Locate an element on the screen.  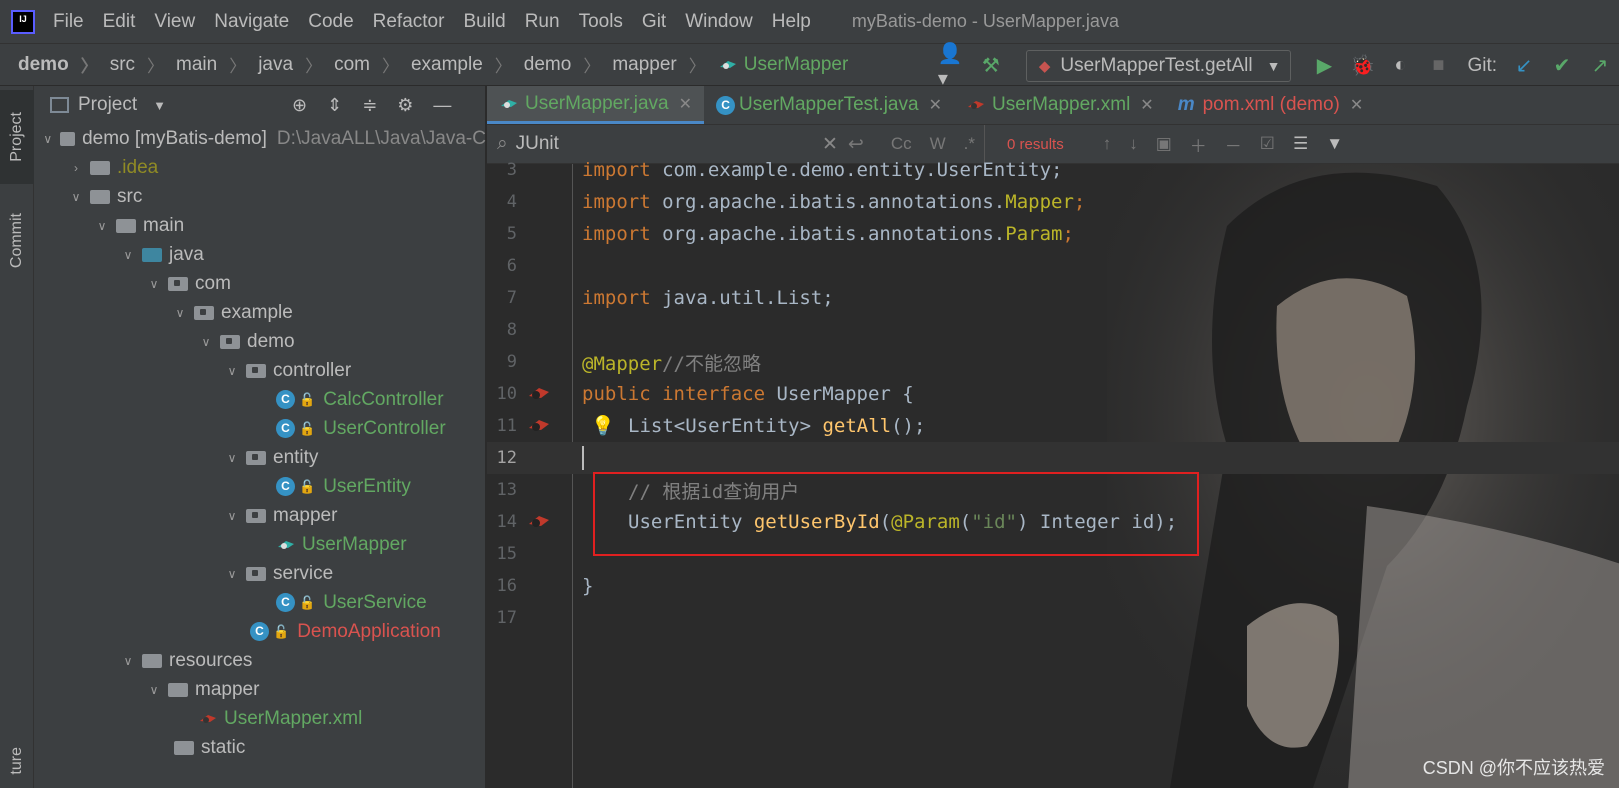
add-occurrence-icon: ＋ is located at coordinates (1198, 144).